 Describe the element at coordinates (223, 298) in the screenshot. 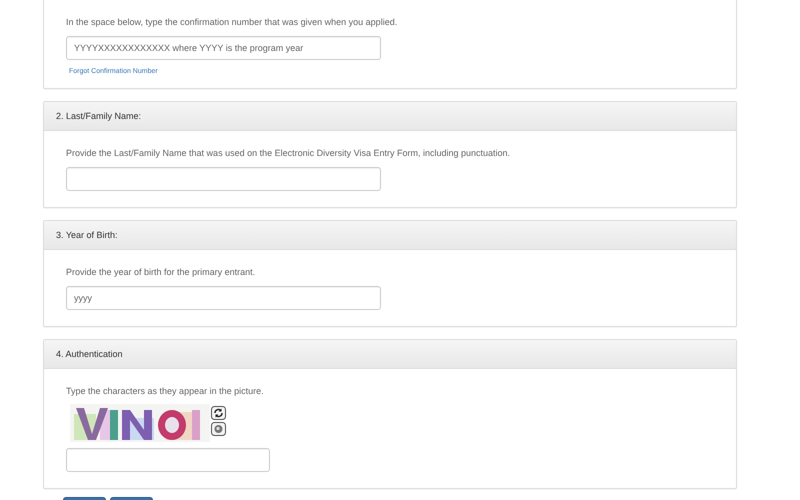

I see `input-field: yyyy` at that location.